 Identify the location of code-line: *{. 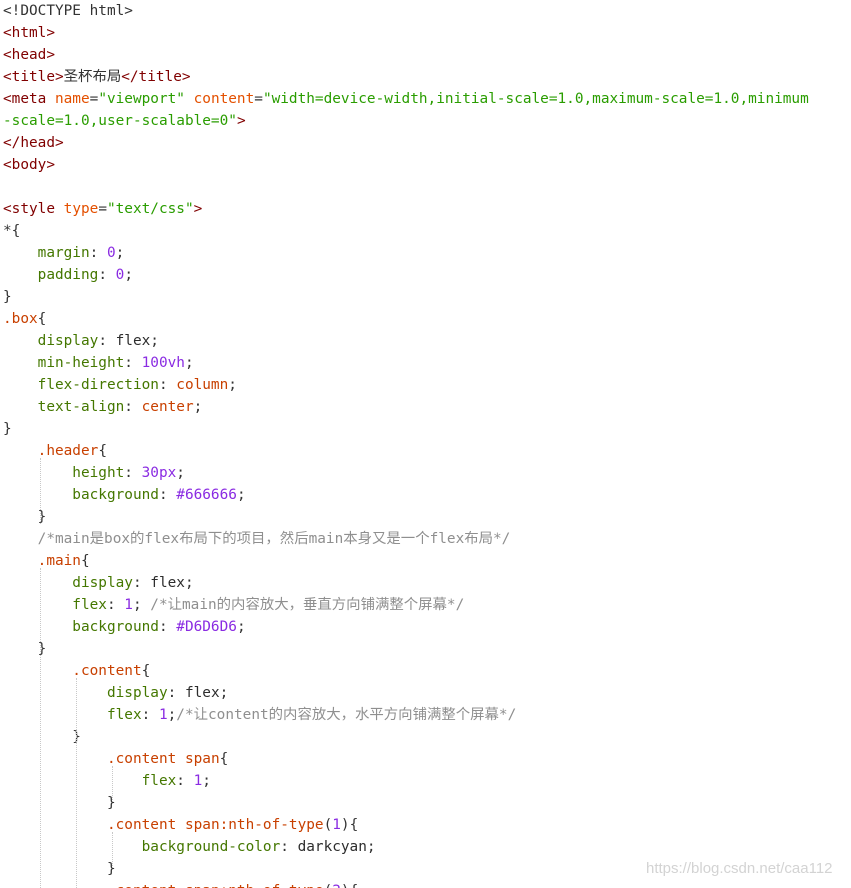
(11, 231).